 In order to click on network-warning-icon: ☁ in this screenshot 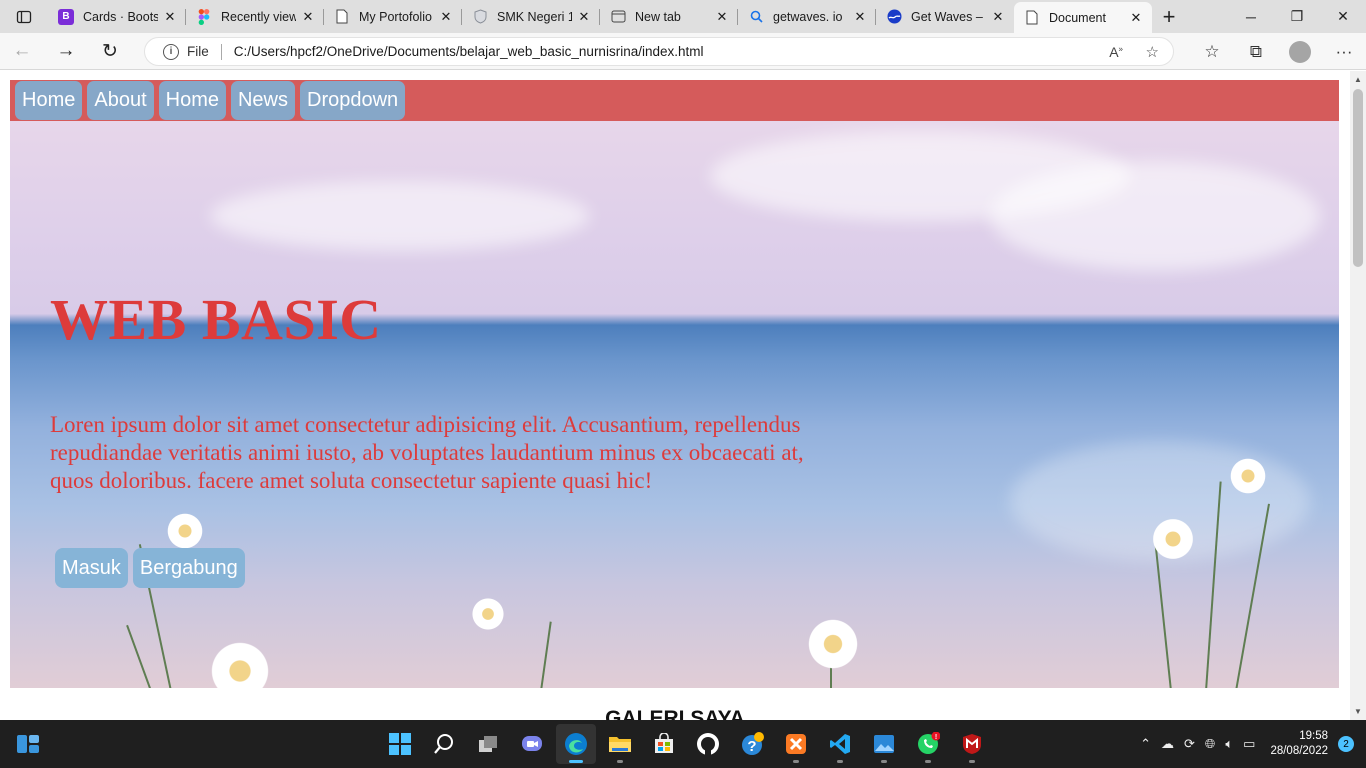, I will do `click(1167, 744)`.